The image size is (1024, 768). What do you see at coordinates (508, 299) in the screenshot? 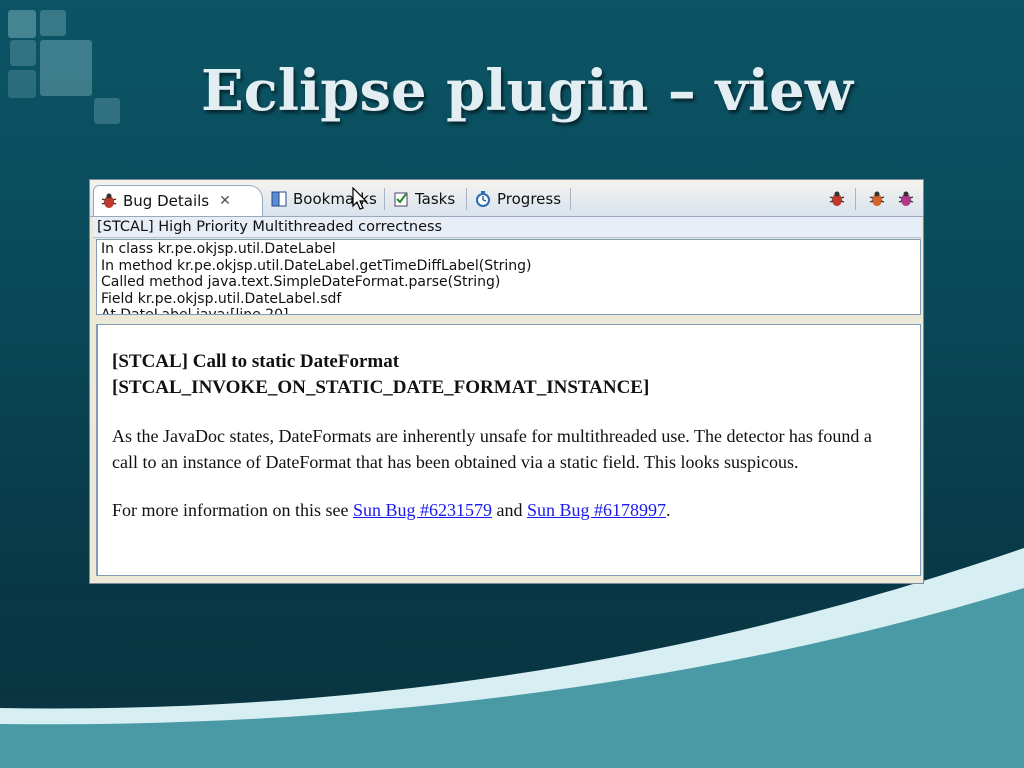
I see `detail-line: Field kr.pe.okjsp.util.DateLabel.sdf` at bounding box center [508, 299].